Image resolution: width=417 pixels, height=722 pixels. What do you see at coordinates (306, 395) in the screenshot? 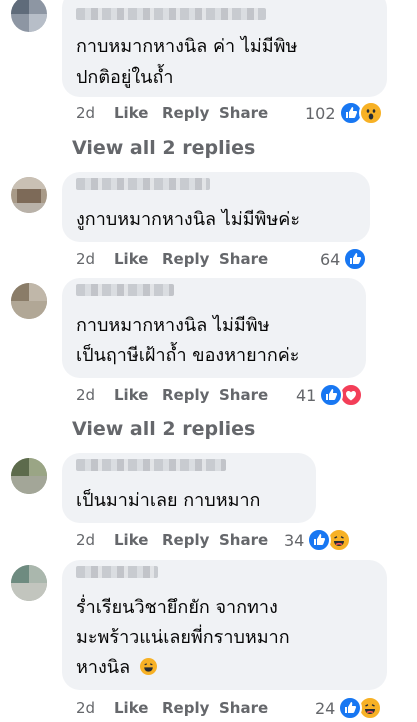
I see `reaction-count: 41` at bounding box center [306, 395].